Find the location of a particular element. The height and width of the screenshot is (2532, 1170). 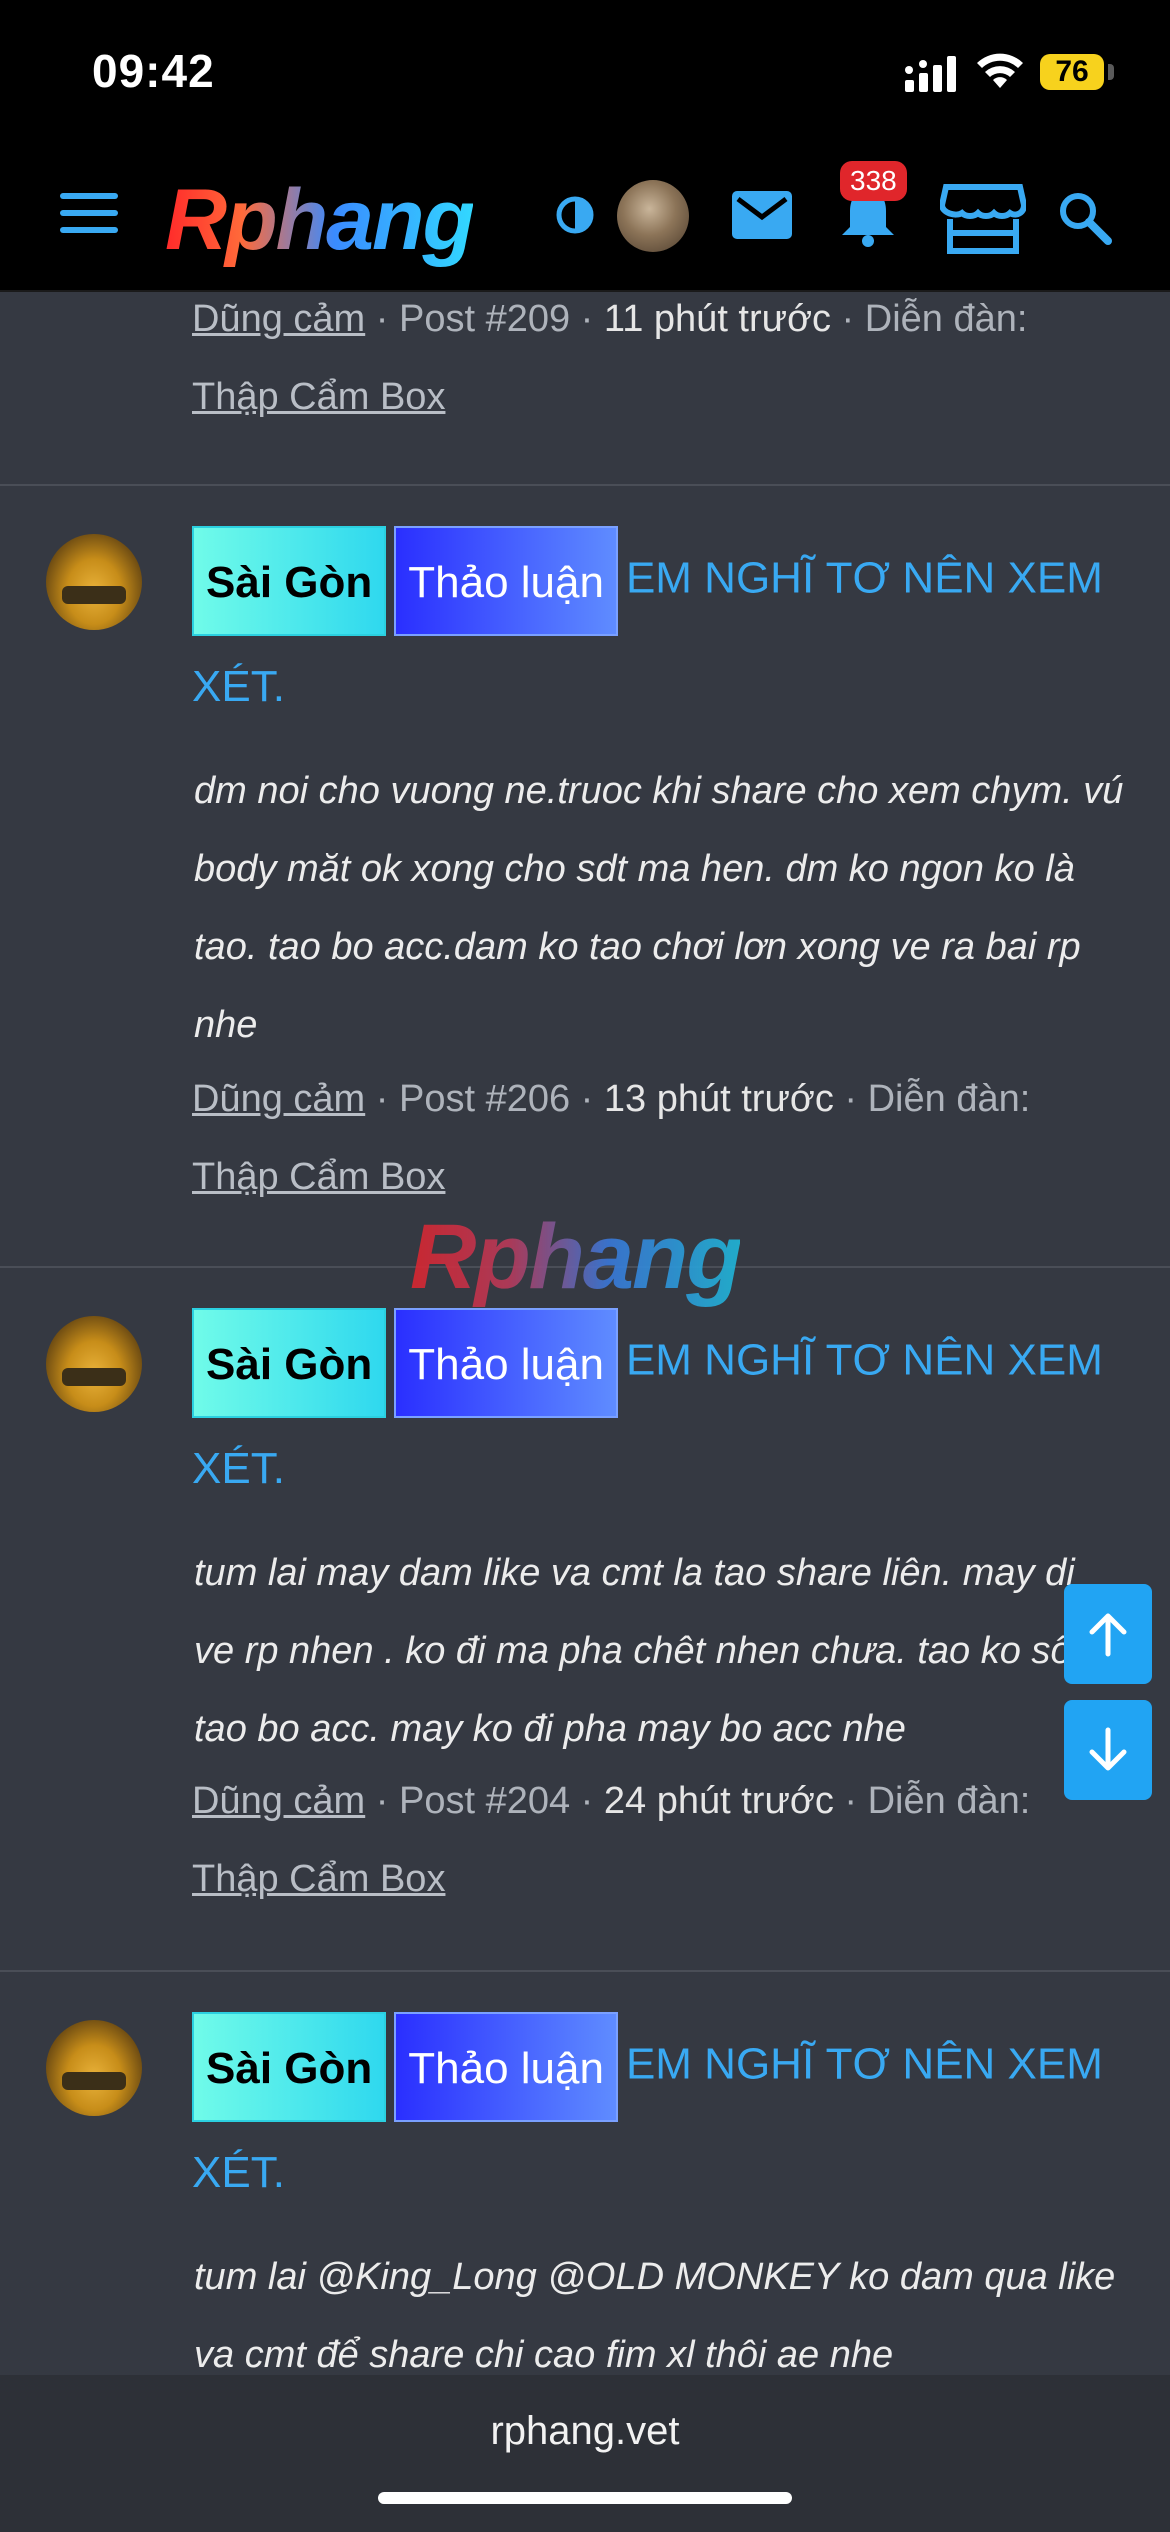

scroll-to-bottom-button is located at coordinates (1108, 1750).